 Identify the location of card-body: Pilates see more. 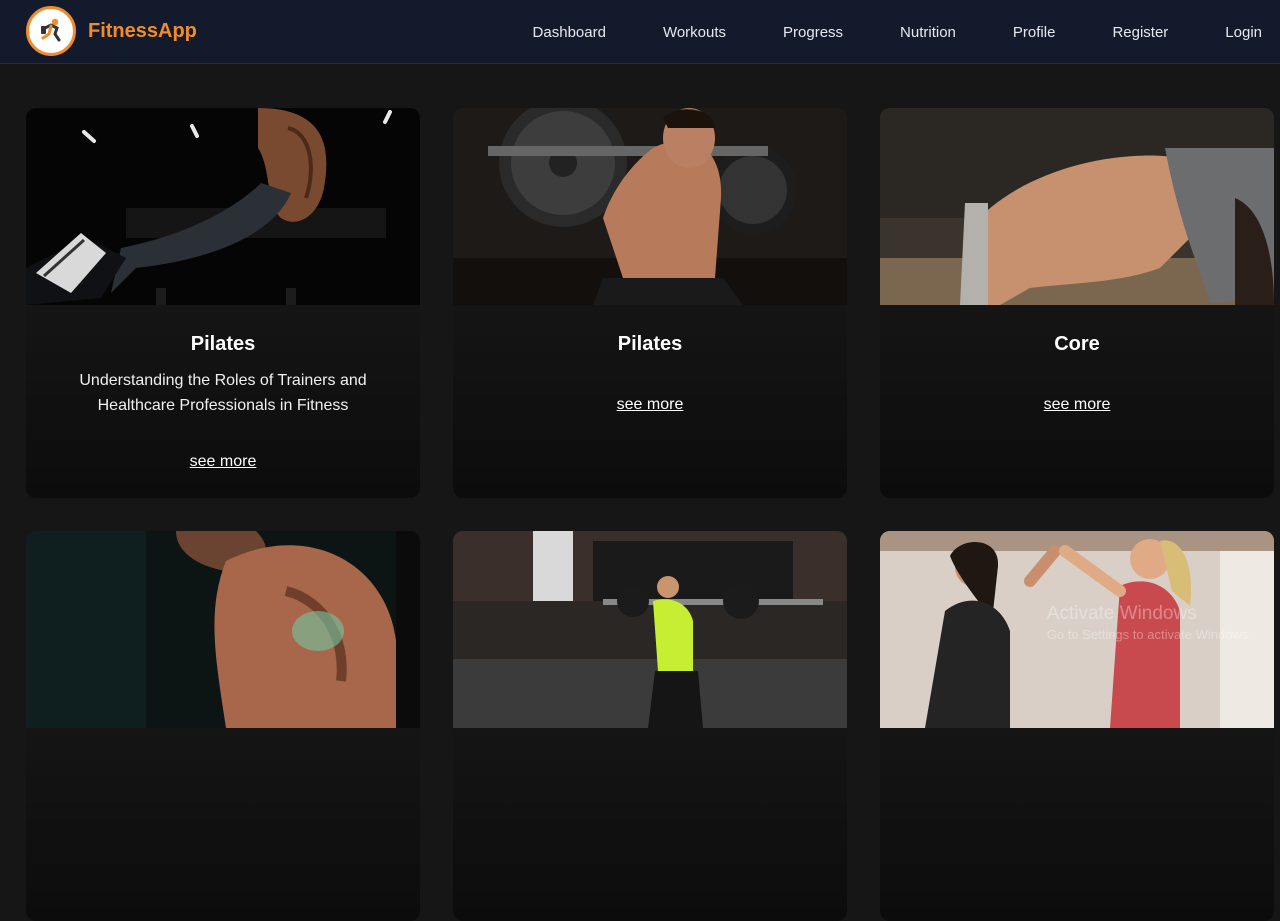
(650, 401).